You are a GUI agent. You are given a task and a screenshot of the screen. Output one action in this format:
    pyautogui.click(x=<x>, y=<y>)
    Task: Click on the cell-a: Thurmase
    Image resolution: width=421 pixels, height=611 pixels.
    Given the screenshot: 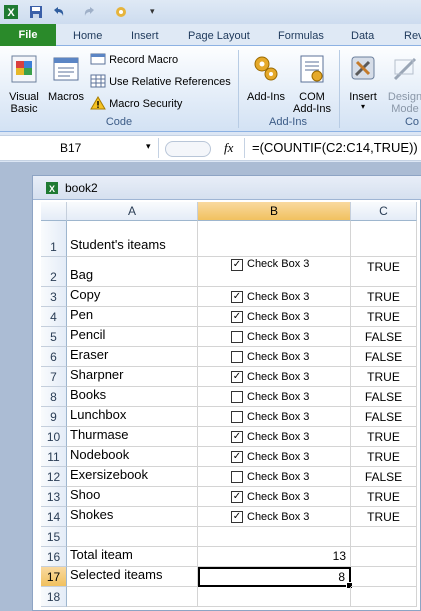 What is the action you would take?
    pyautogui.click(x=132, y=437)
    